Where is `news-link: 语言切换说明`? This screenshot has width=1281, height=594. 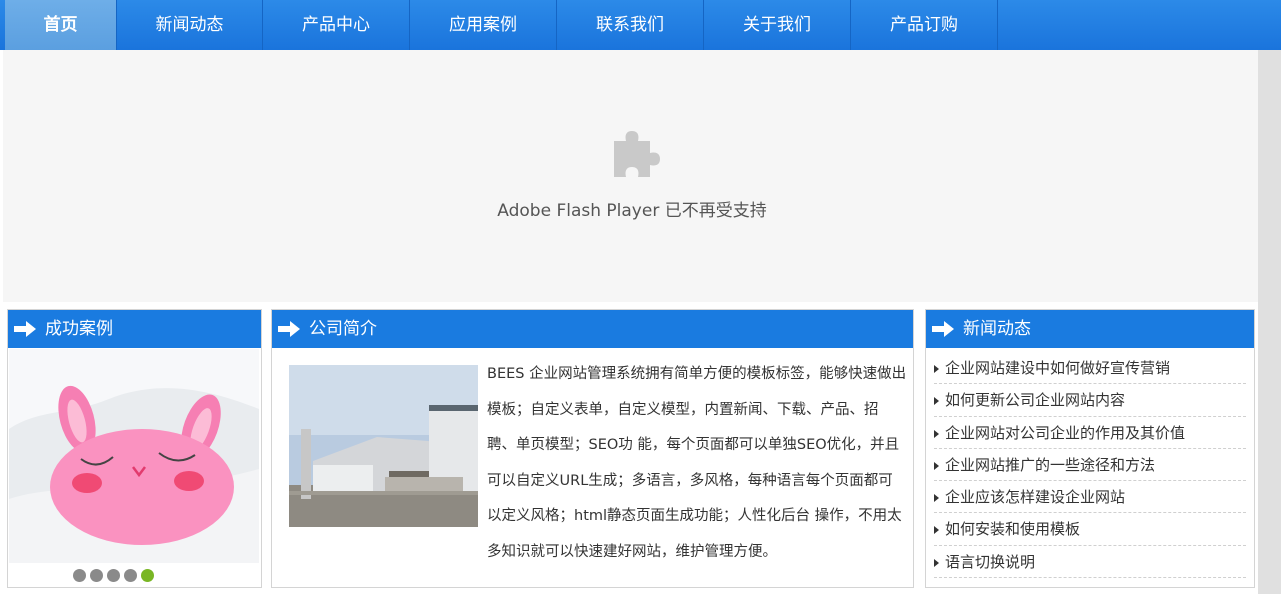 news-link: 语言切换说明 is located at coordinates (990, 562).